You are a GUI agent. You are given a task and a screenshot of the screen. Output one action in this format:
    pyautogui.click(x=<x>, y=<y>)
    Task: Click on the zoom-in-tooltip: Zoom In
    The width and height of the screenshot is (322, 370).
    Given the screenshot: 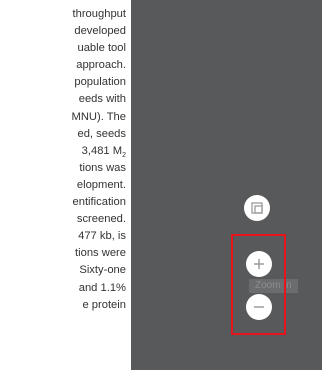 What is the action you would take?
    pyautogui.click(x=273, y=286)
    